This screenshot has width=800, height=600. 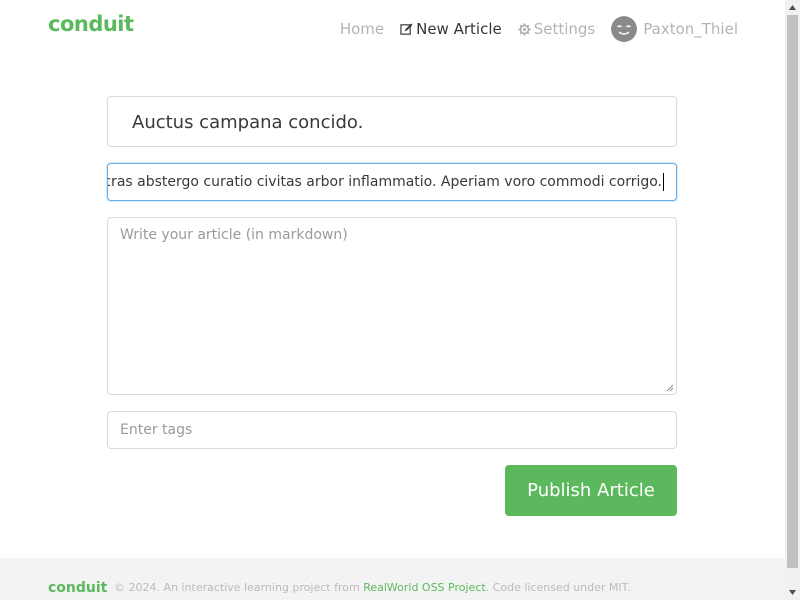 I want to click on nav-item-profile: Paxton_Thiel, so click(x=674, y=29).